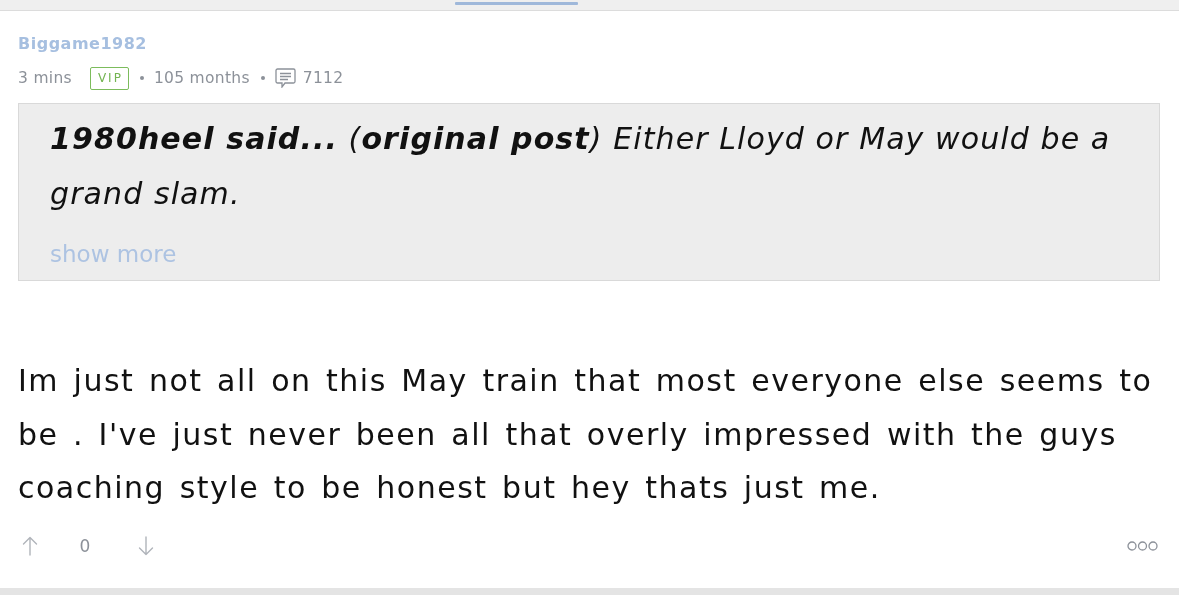 The height and width of the screenshot is (607, 1179). I want to click on down-arrow-icon, so click(146, 545).